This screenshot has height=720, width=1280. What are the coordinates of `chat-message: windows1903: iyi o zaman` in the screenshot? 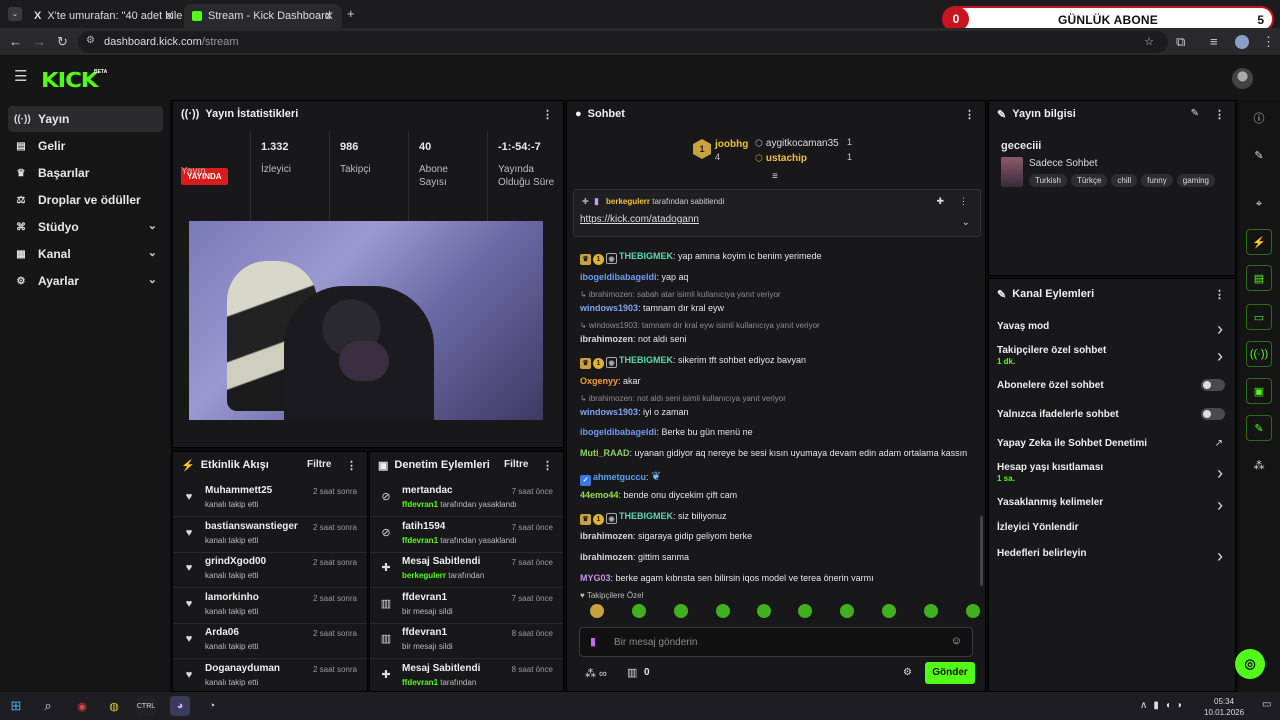 It's located at (634, 412).